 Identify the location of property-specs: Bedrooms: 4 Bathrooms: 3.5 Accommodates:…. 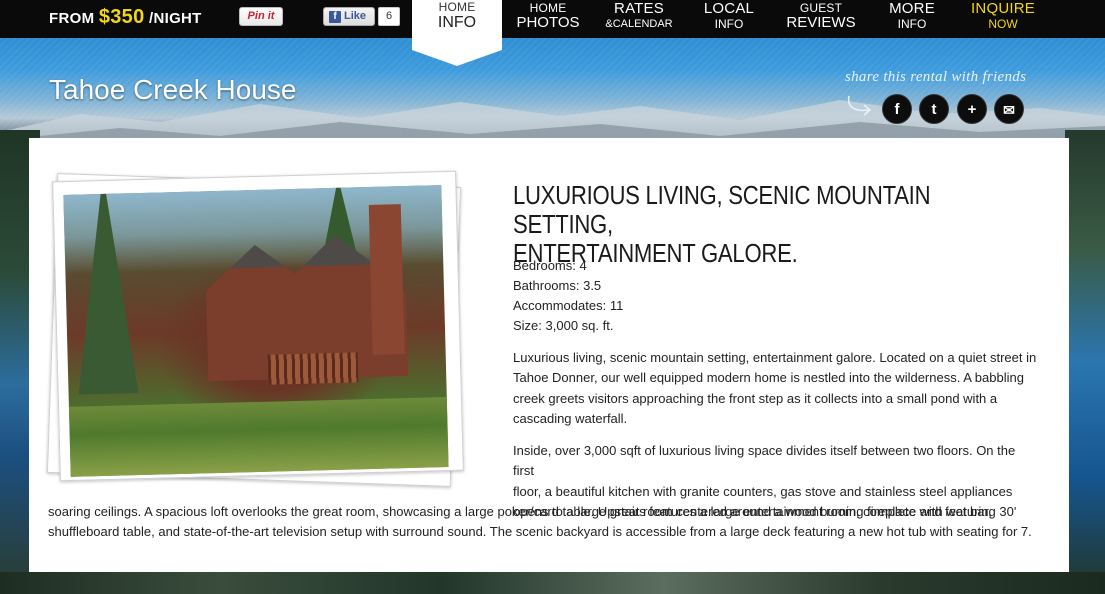
(568, 296).